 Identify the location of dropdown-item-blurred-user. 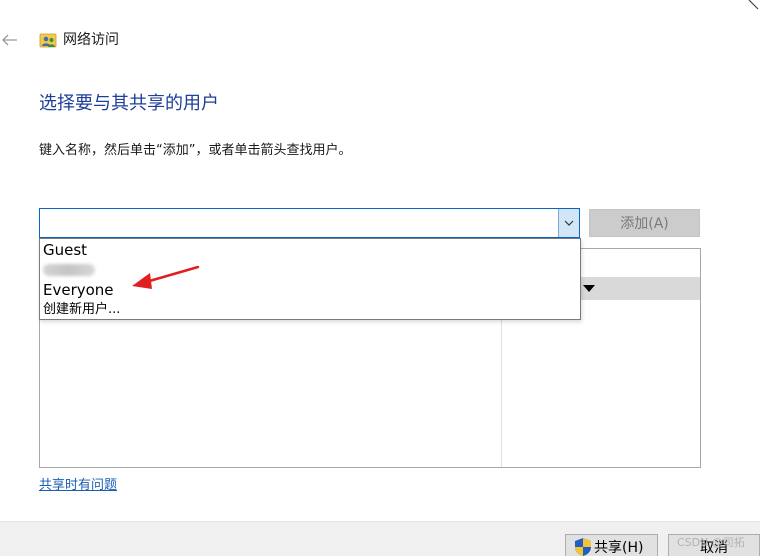
(71, 269).